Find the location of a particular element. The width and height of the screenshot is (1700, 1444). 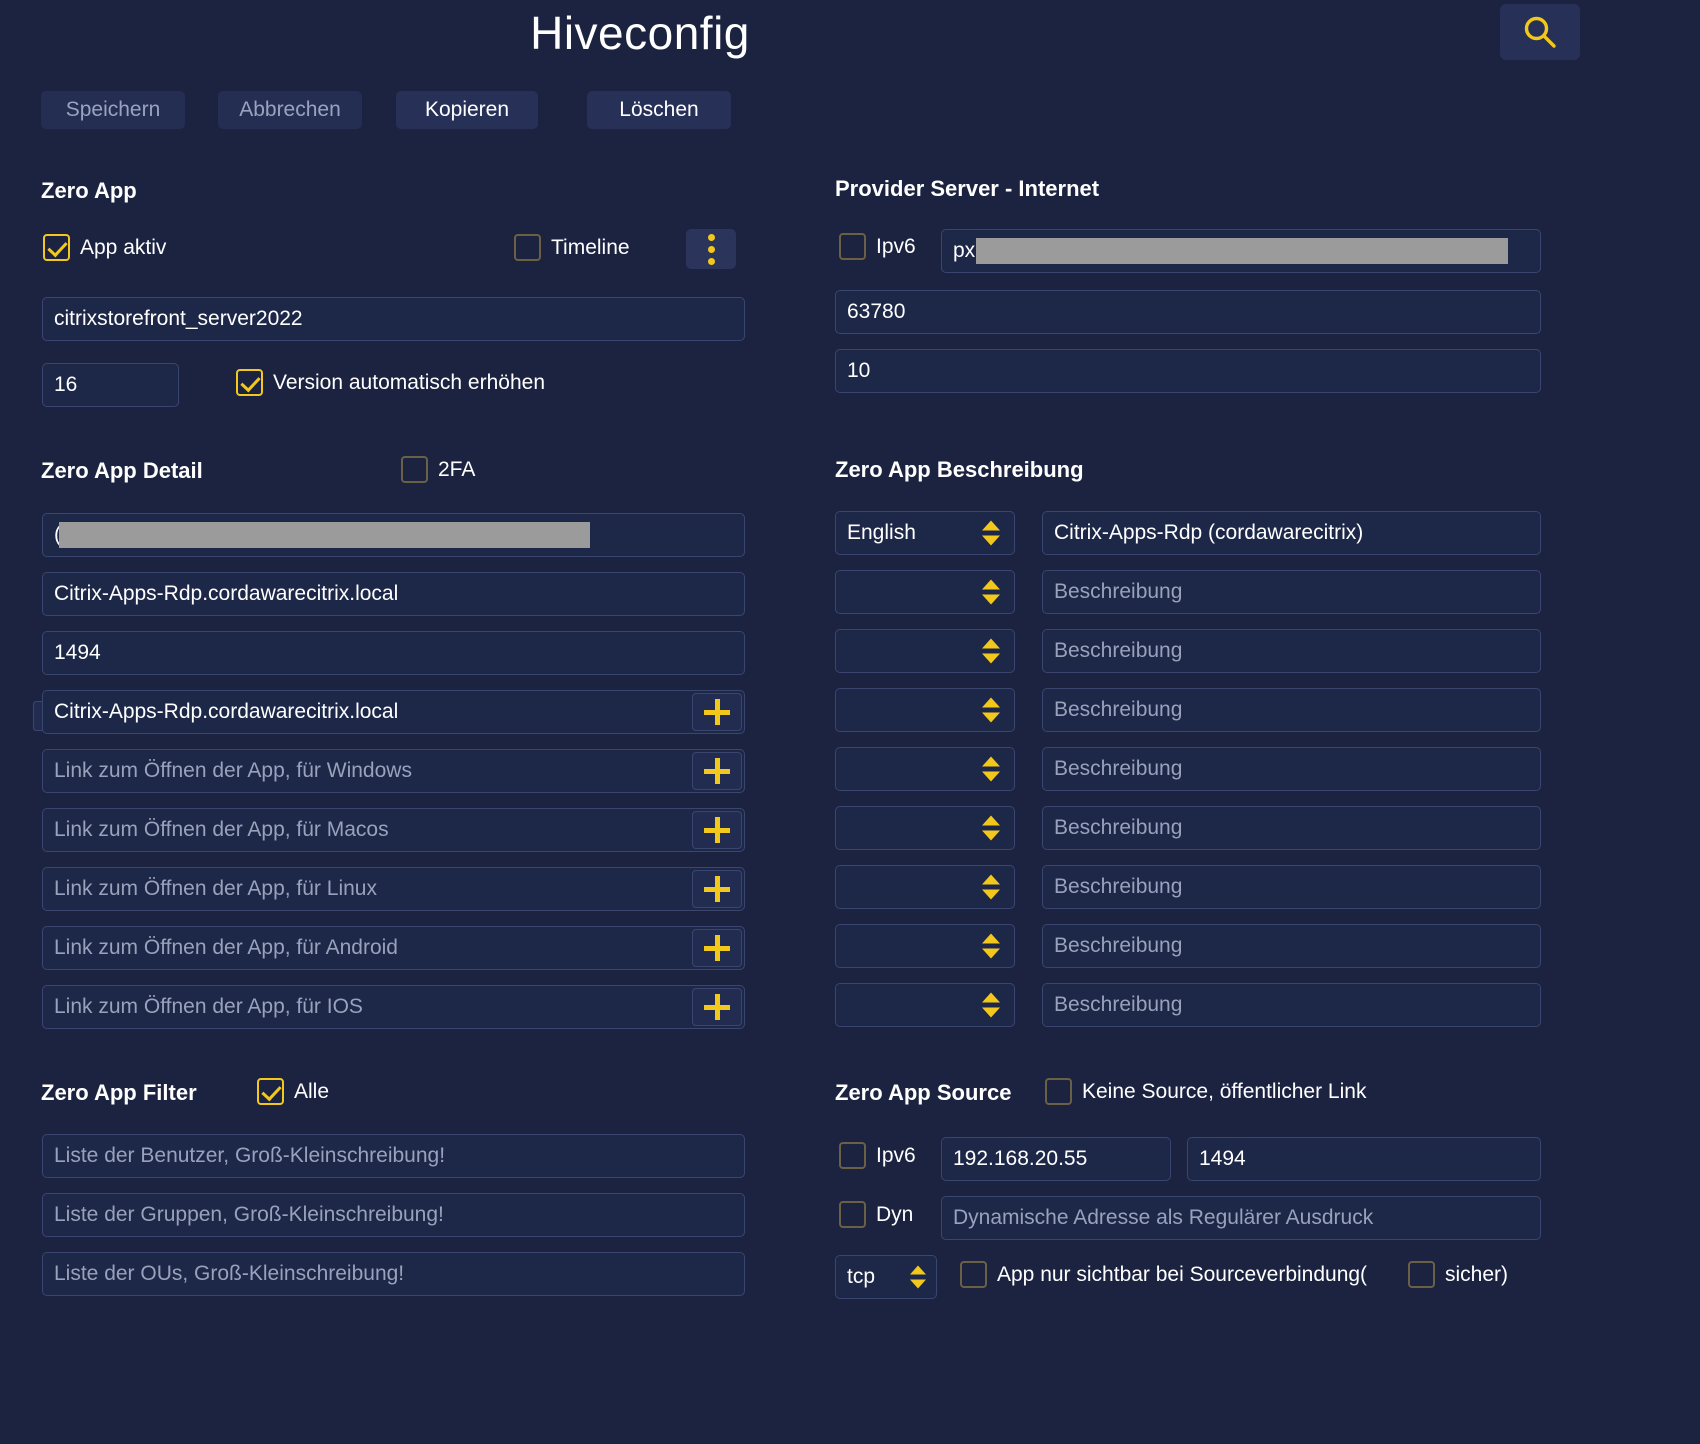

detail-port-input: 1494 is located at coordinates (393, 653).